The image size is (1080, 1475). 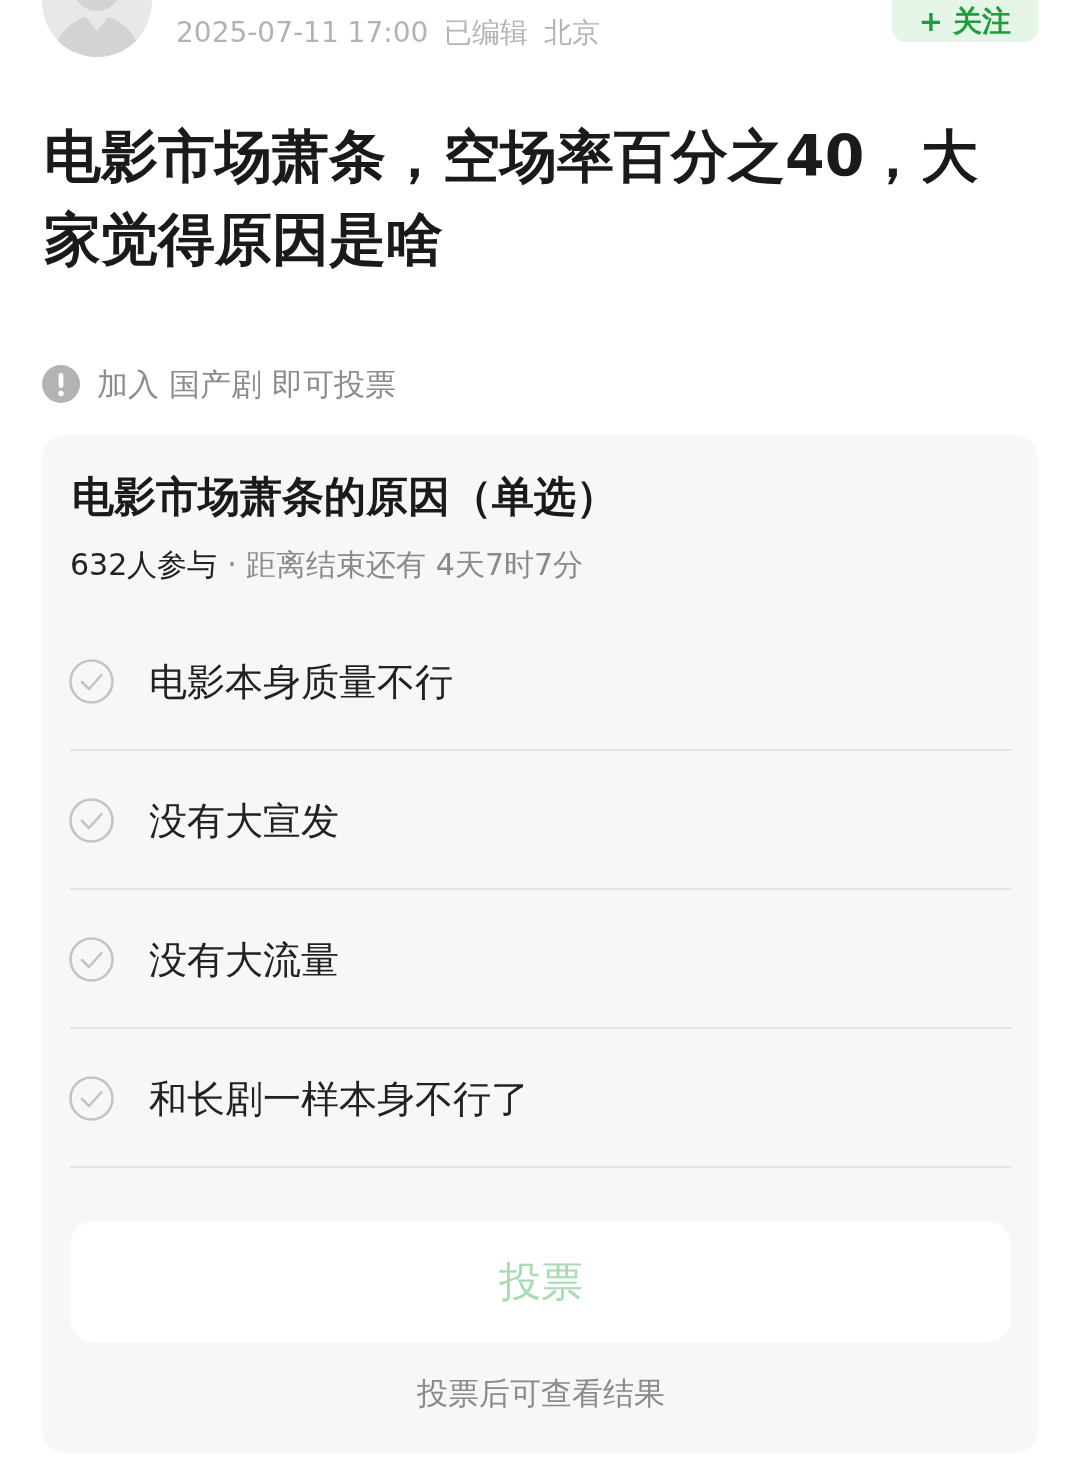 What do you see at coordinates (244, 960) in the screenshot?
I see `option-label: 没有大流量` at bounding box center [244, 960].